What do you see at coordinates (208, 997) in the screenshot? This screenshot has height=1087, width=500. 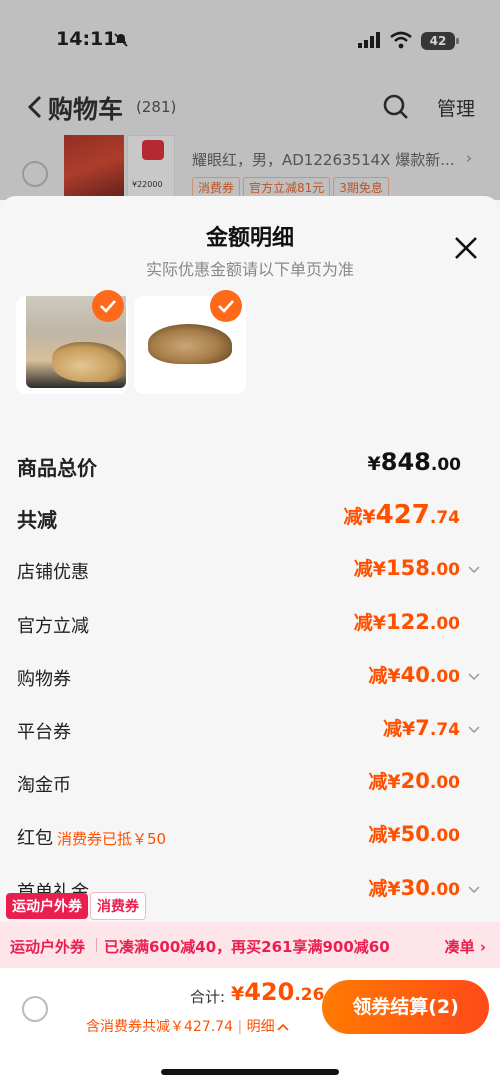 I see `total-label: 合计:` at bounding box center [208, 997].